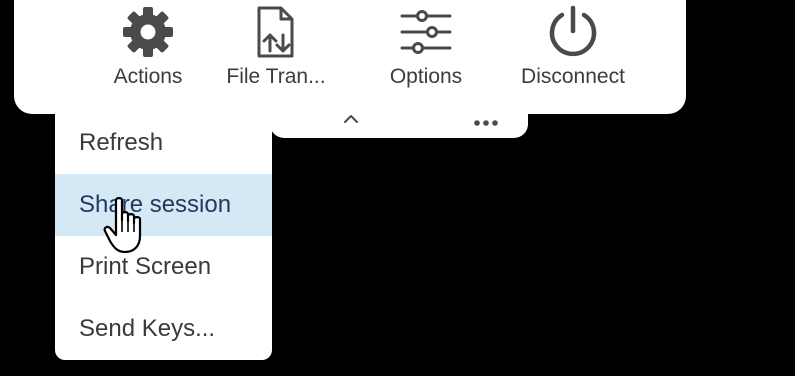 This screenshot has height=376, width=795. I want to click on caret-up-icon, so click(351, 119).